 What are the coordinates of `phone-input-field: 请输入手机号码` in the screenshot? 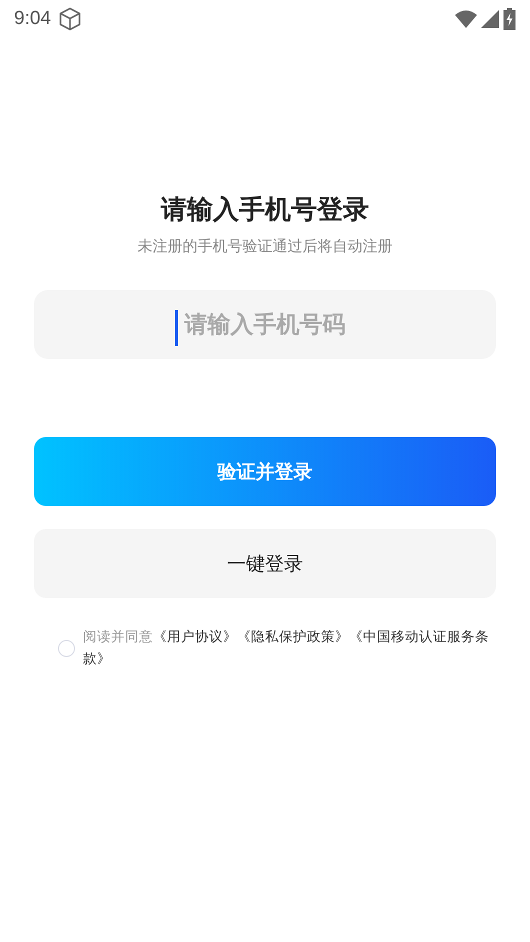 It's located at (265, 324).